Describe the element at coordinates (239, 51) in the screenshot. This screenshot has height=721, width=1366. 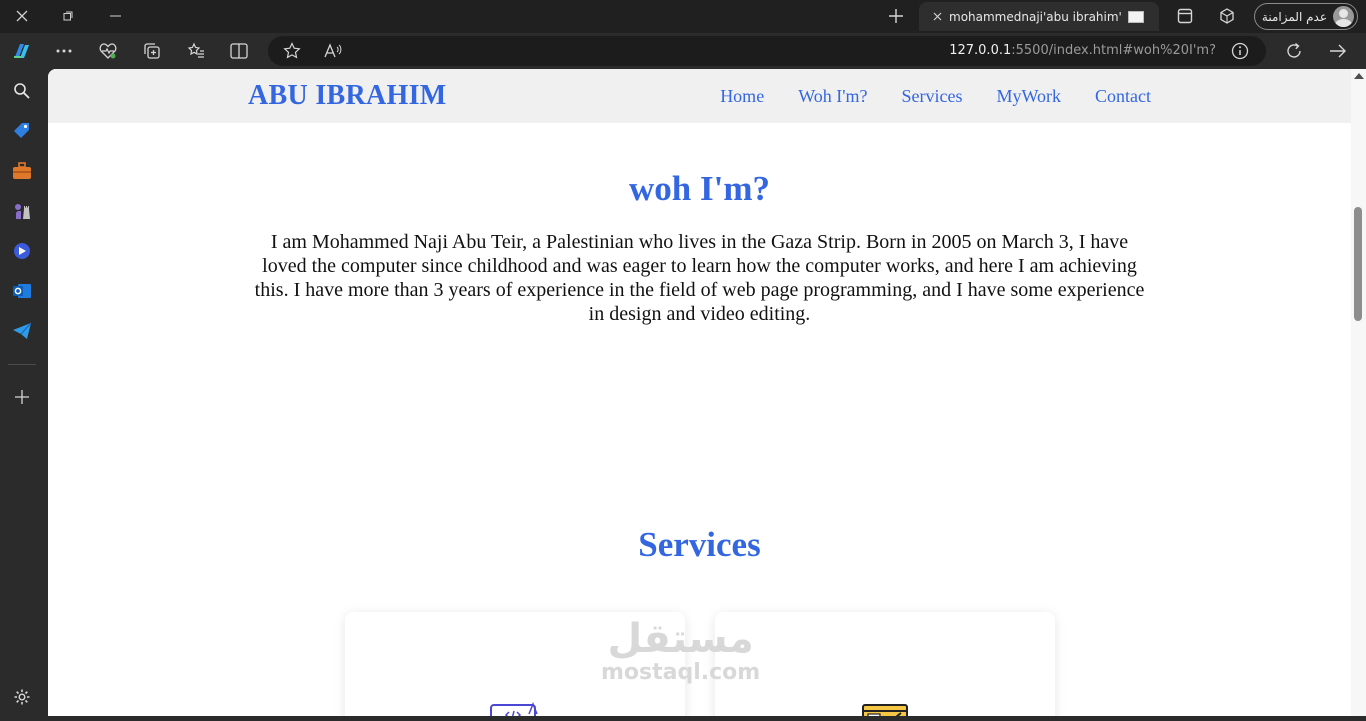
I see `split-screen-icon` at that location.